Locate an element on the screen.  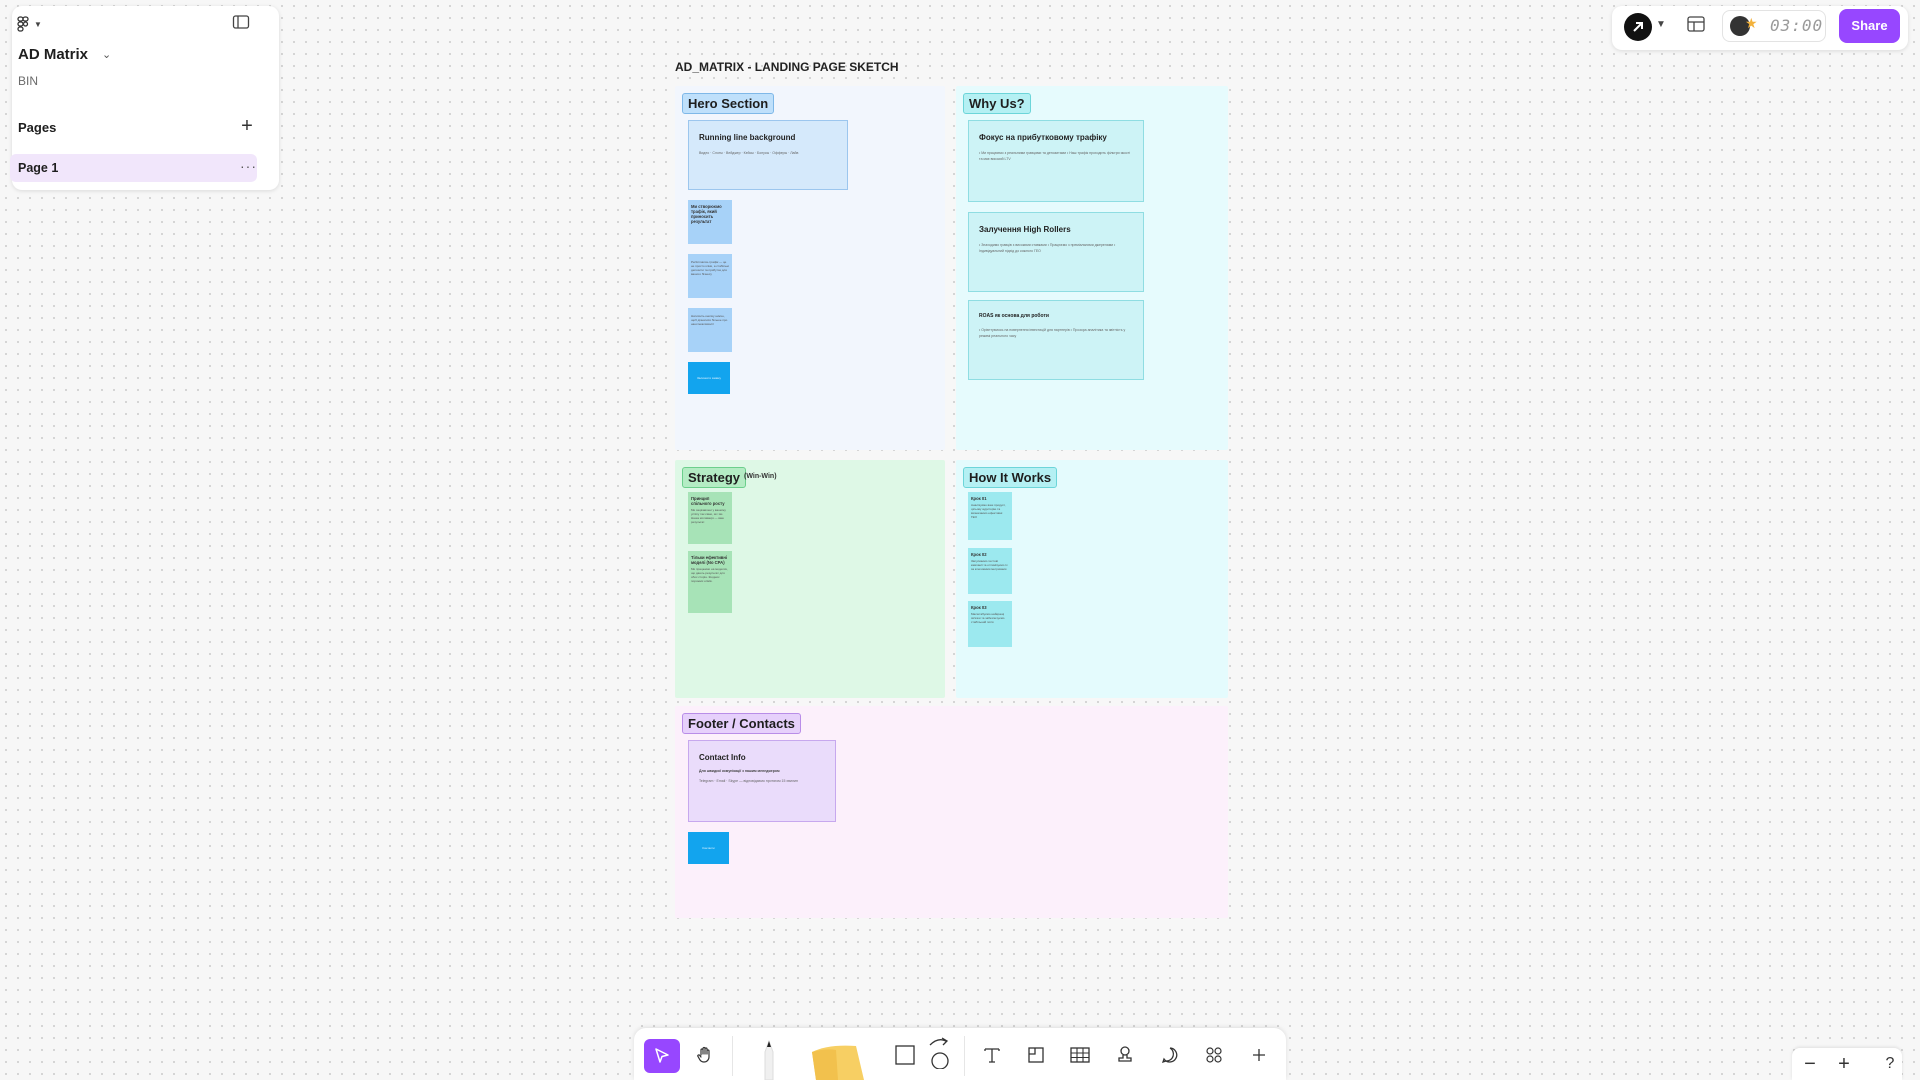
contact-button-sticky: Контакти is located at coordinates (708, 848).